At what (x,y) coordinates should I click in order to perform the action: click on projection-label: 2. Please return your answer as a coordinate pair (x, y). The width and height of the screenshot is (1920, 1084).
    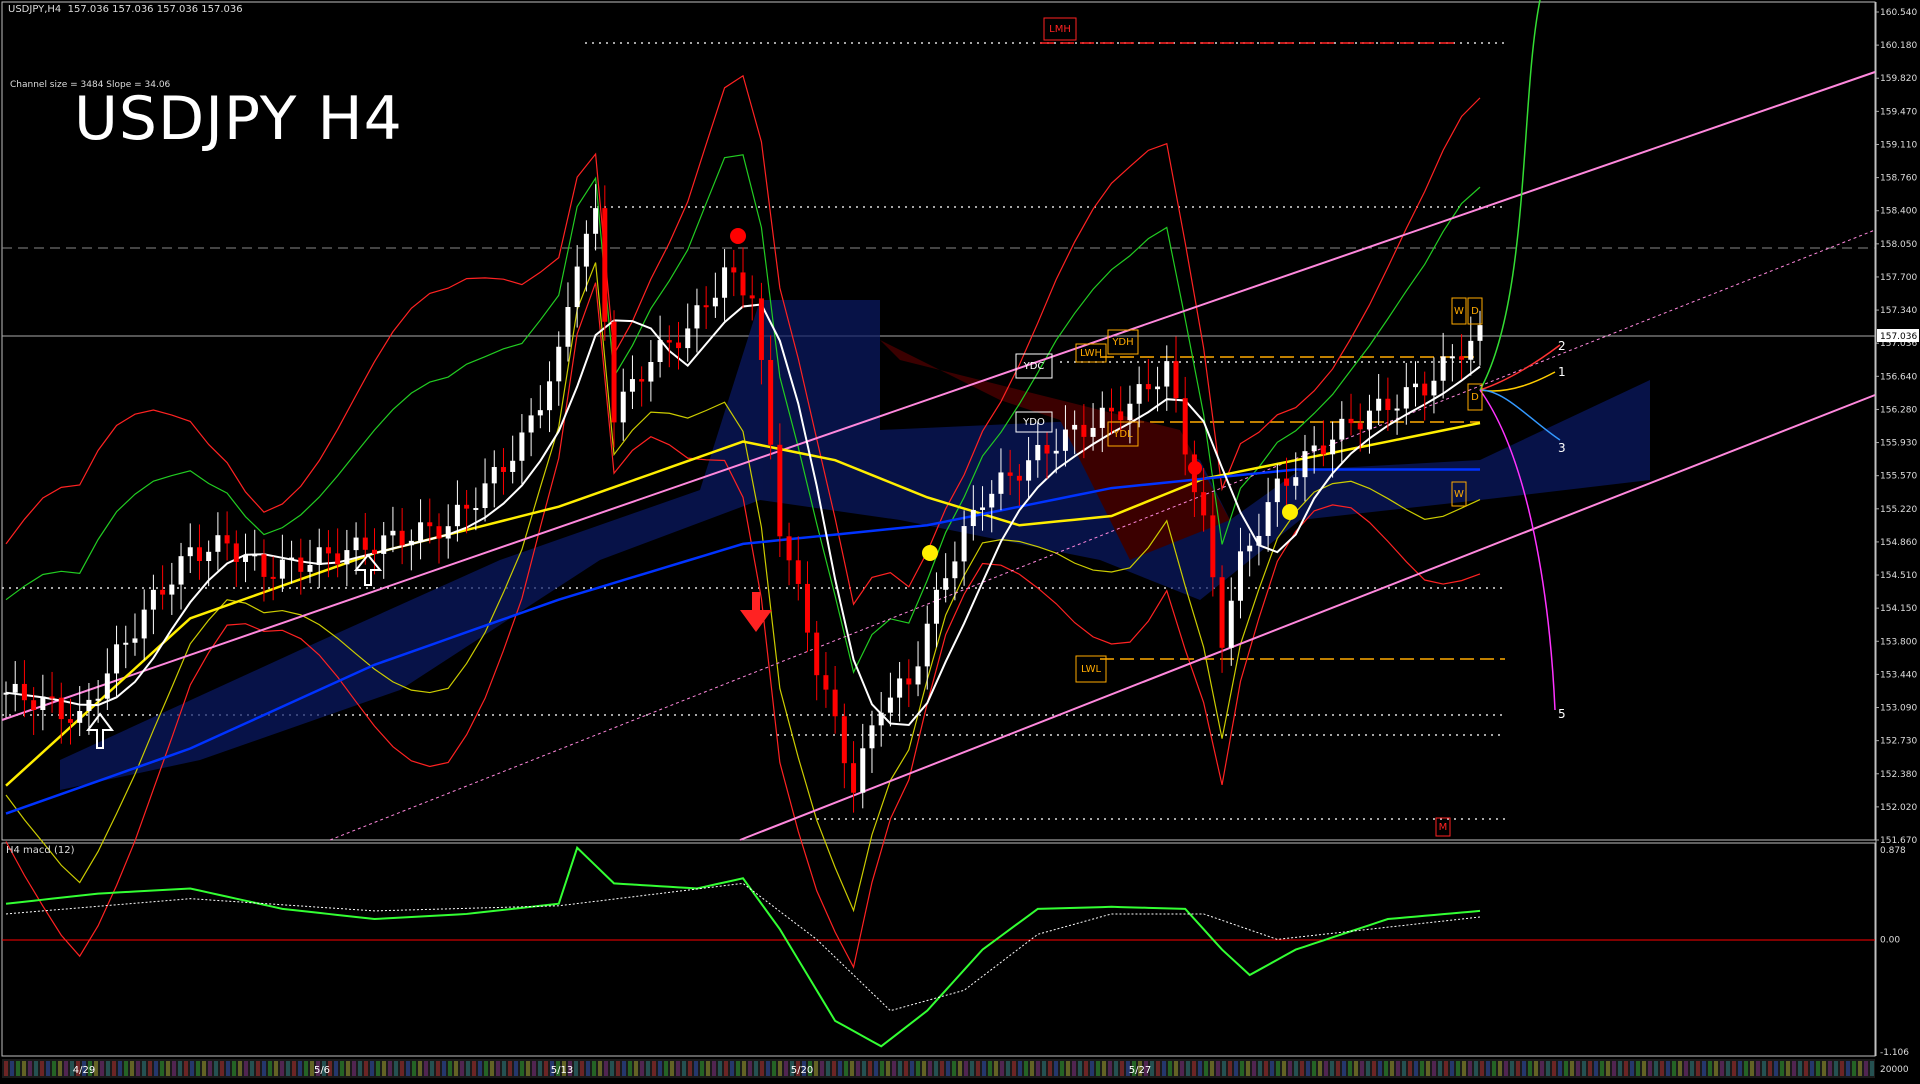
    Looking at the image, I should click on (1562, 346).